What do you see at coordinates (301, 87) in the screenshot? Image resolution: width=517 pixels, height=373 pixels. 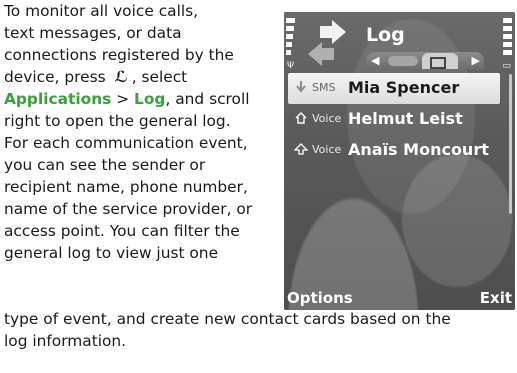 I see `sms-icon` at bounding box center [301, 87].